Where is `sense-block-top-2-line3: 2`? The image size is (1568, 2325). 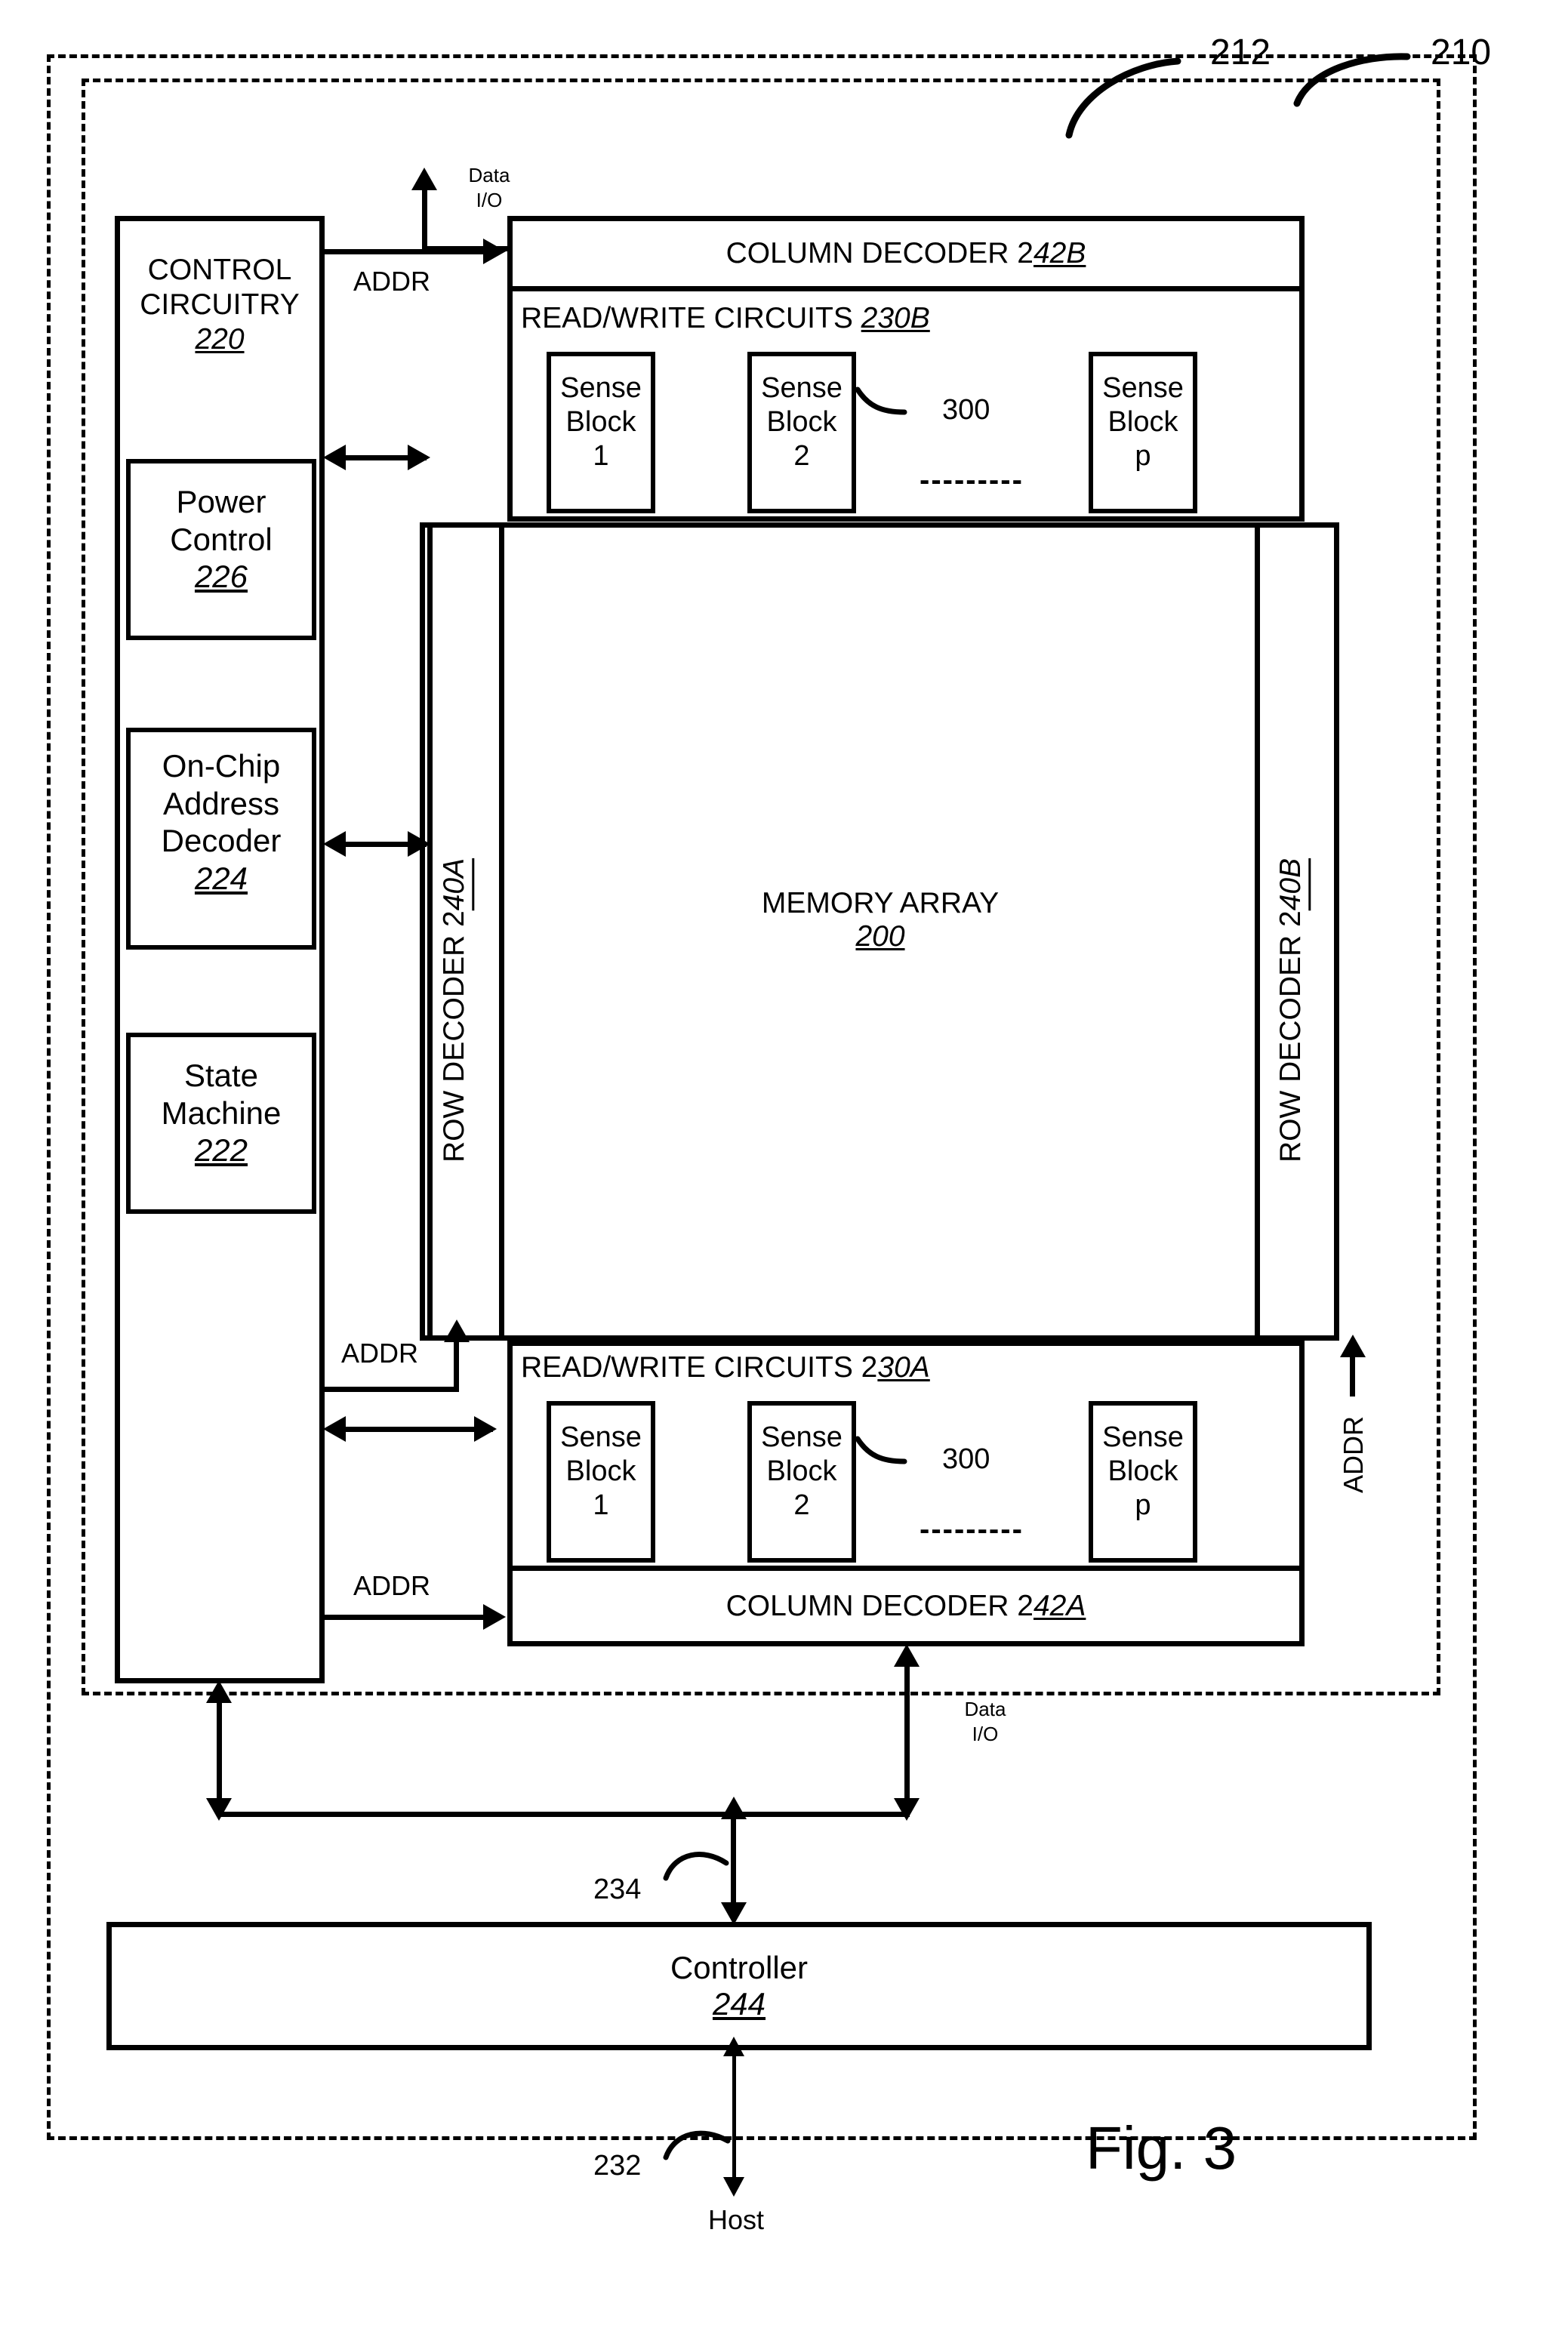
sense-block-top-2-line3: 2 is located at coordinates (801, 455).